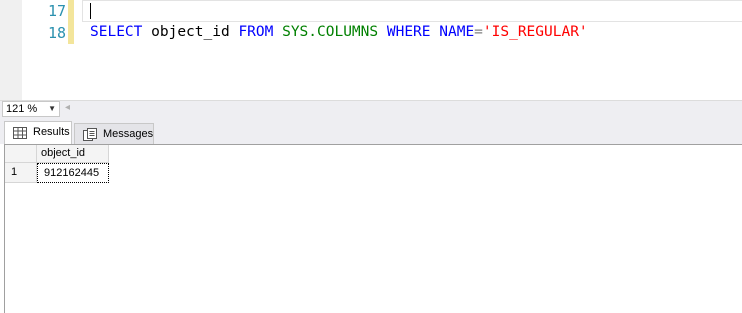 This screenshot has width=742, height=313. Describe the element at coordinates (21, 173) in the screenshot. I see `row-header: 1` at that location.